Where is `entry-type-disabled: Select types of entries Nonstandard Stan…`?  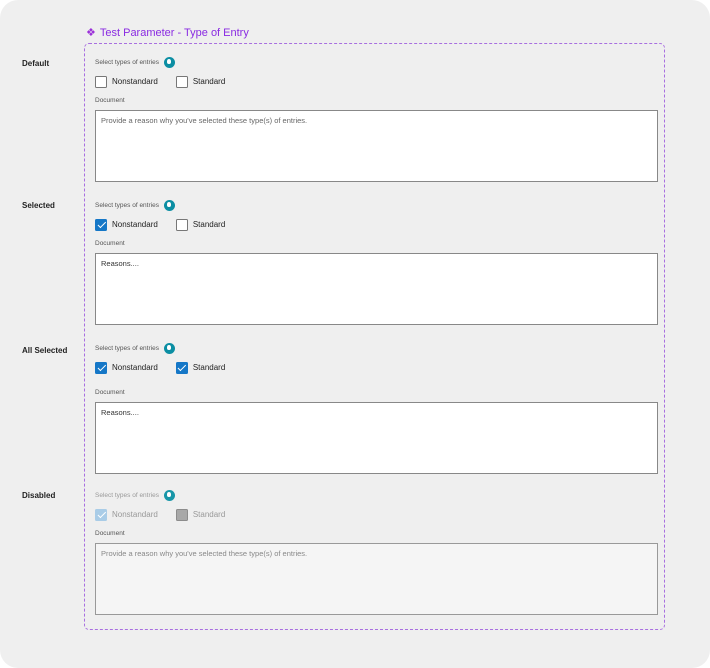 entry-type-disabled: Select types of entries Nonstandard Stan… is located at coordinates (376, 552).